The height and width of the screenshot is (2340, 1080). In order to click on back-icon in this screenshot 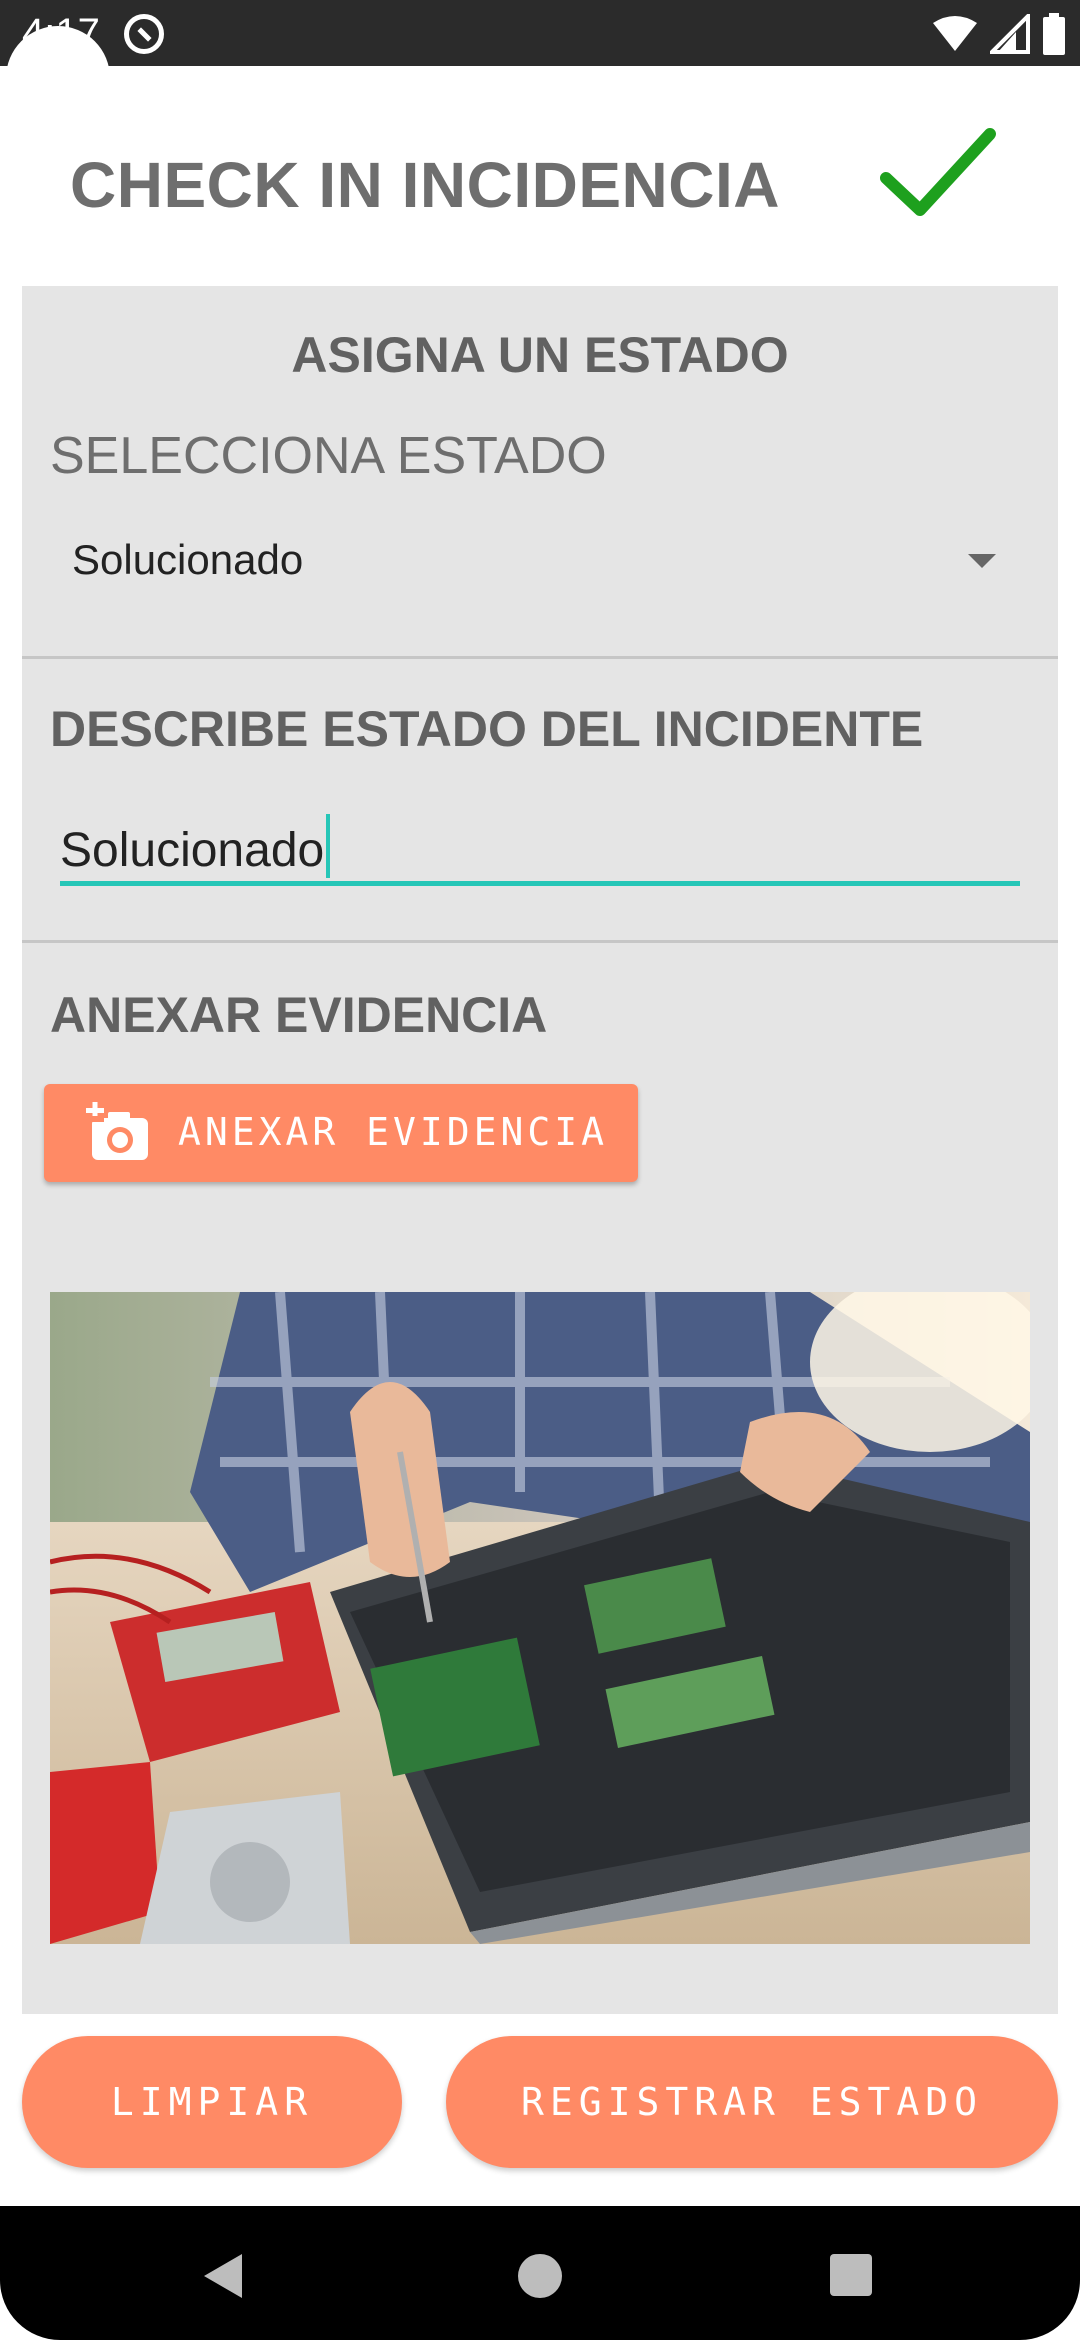, I will do `click(223, 2276)`.